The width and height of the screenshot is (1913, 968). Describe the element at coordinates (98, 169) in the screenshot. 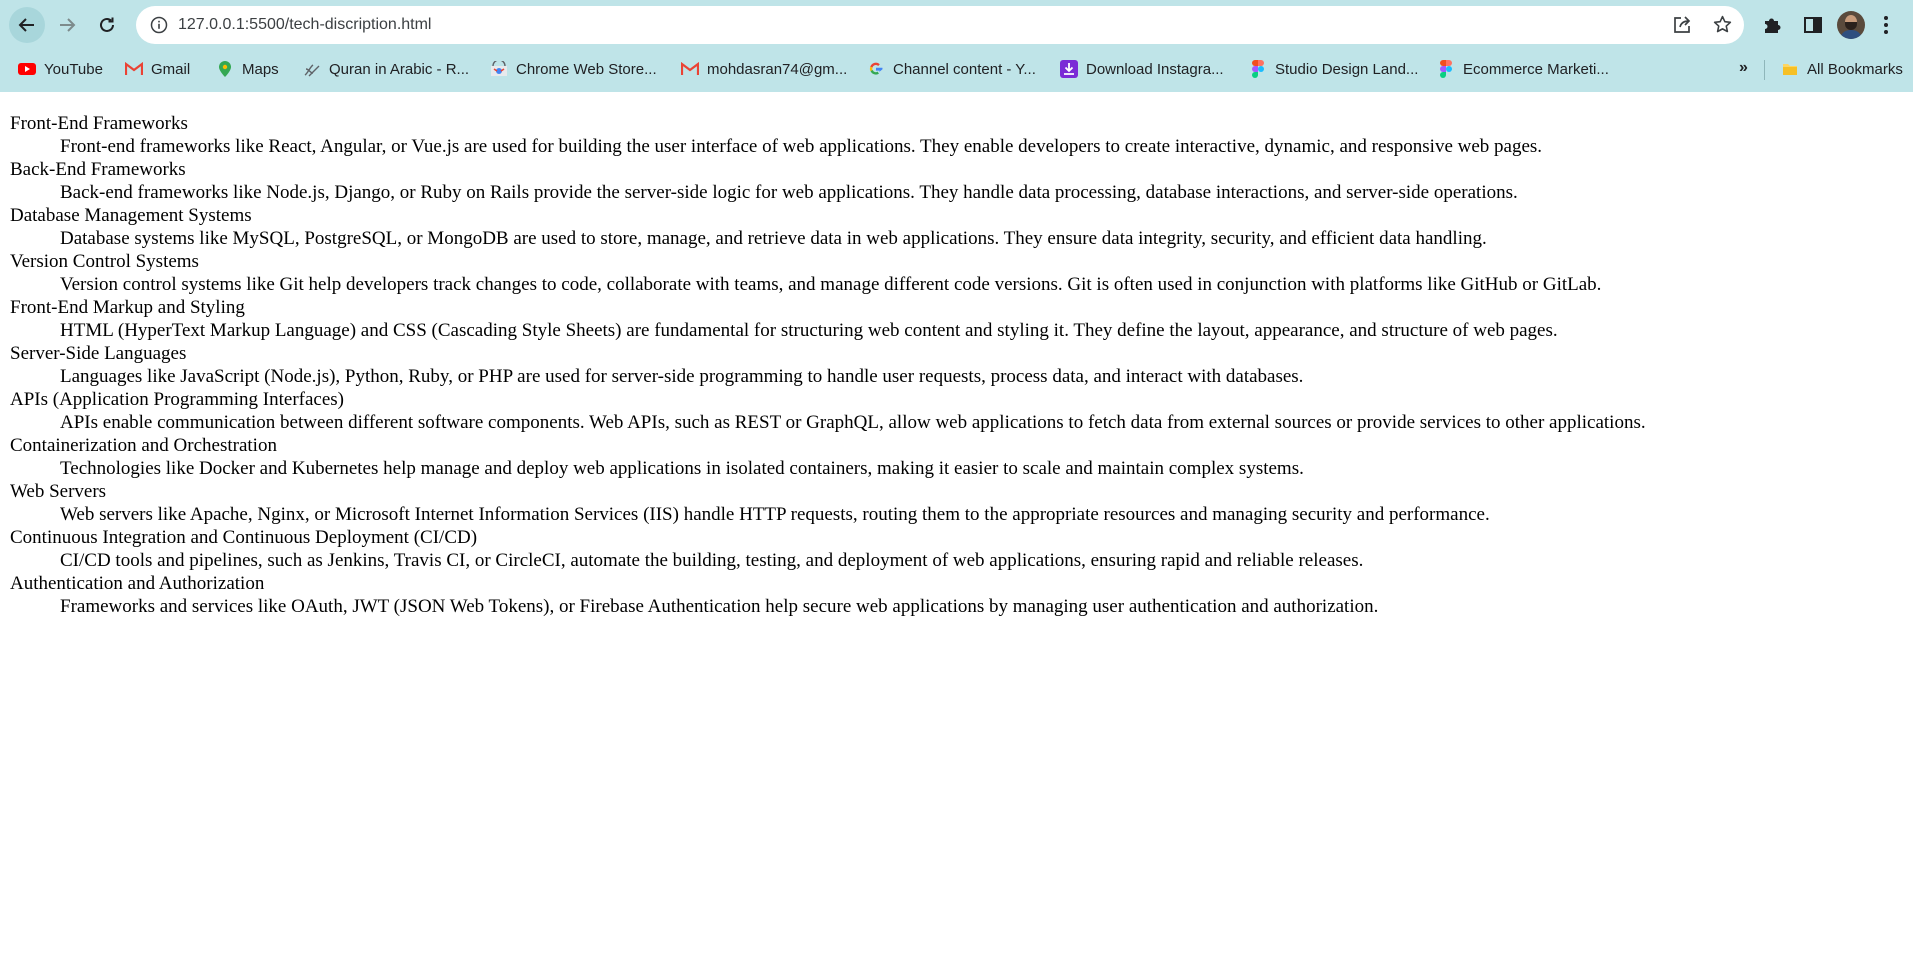

I see `tech-term: Back-End Frameworks` at that location.